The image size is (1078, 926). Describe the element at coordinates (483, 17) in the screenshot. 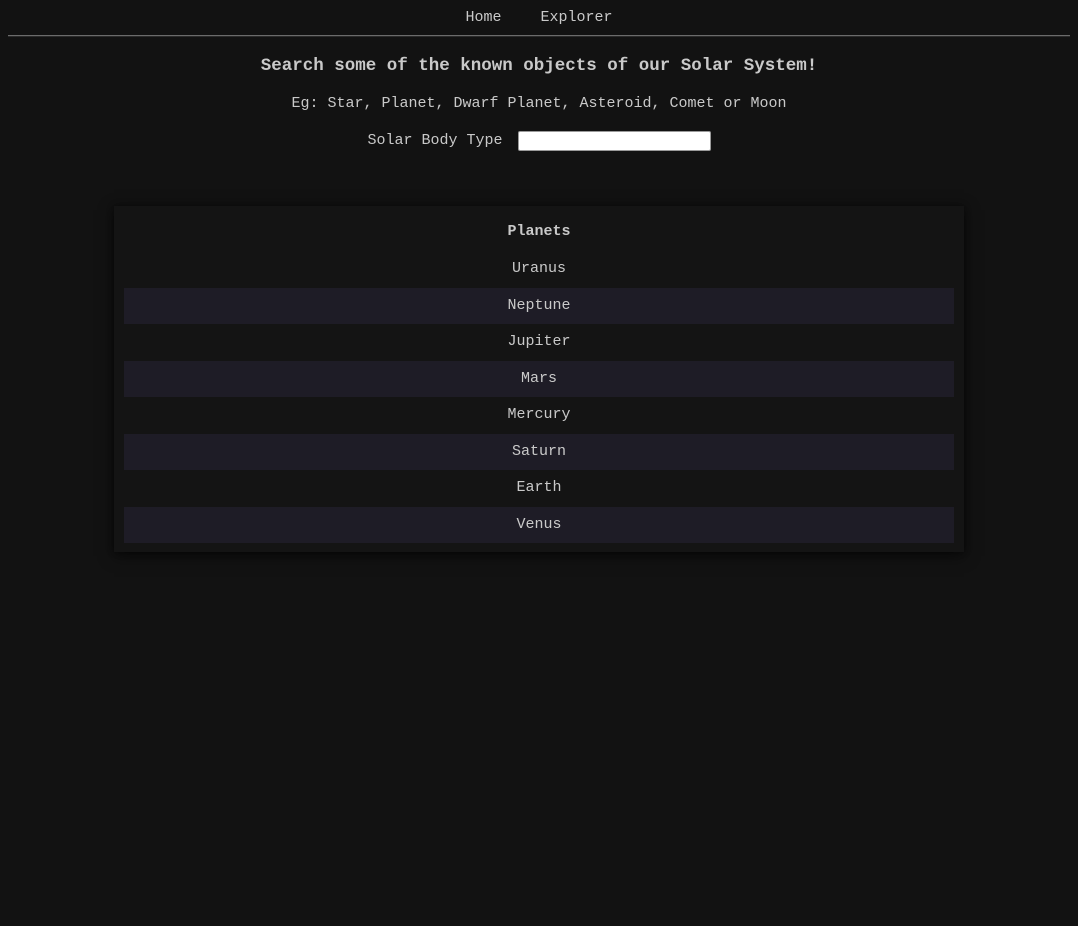

I see `nav-link-home: Home` at that location.